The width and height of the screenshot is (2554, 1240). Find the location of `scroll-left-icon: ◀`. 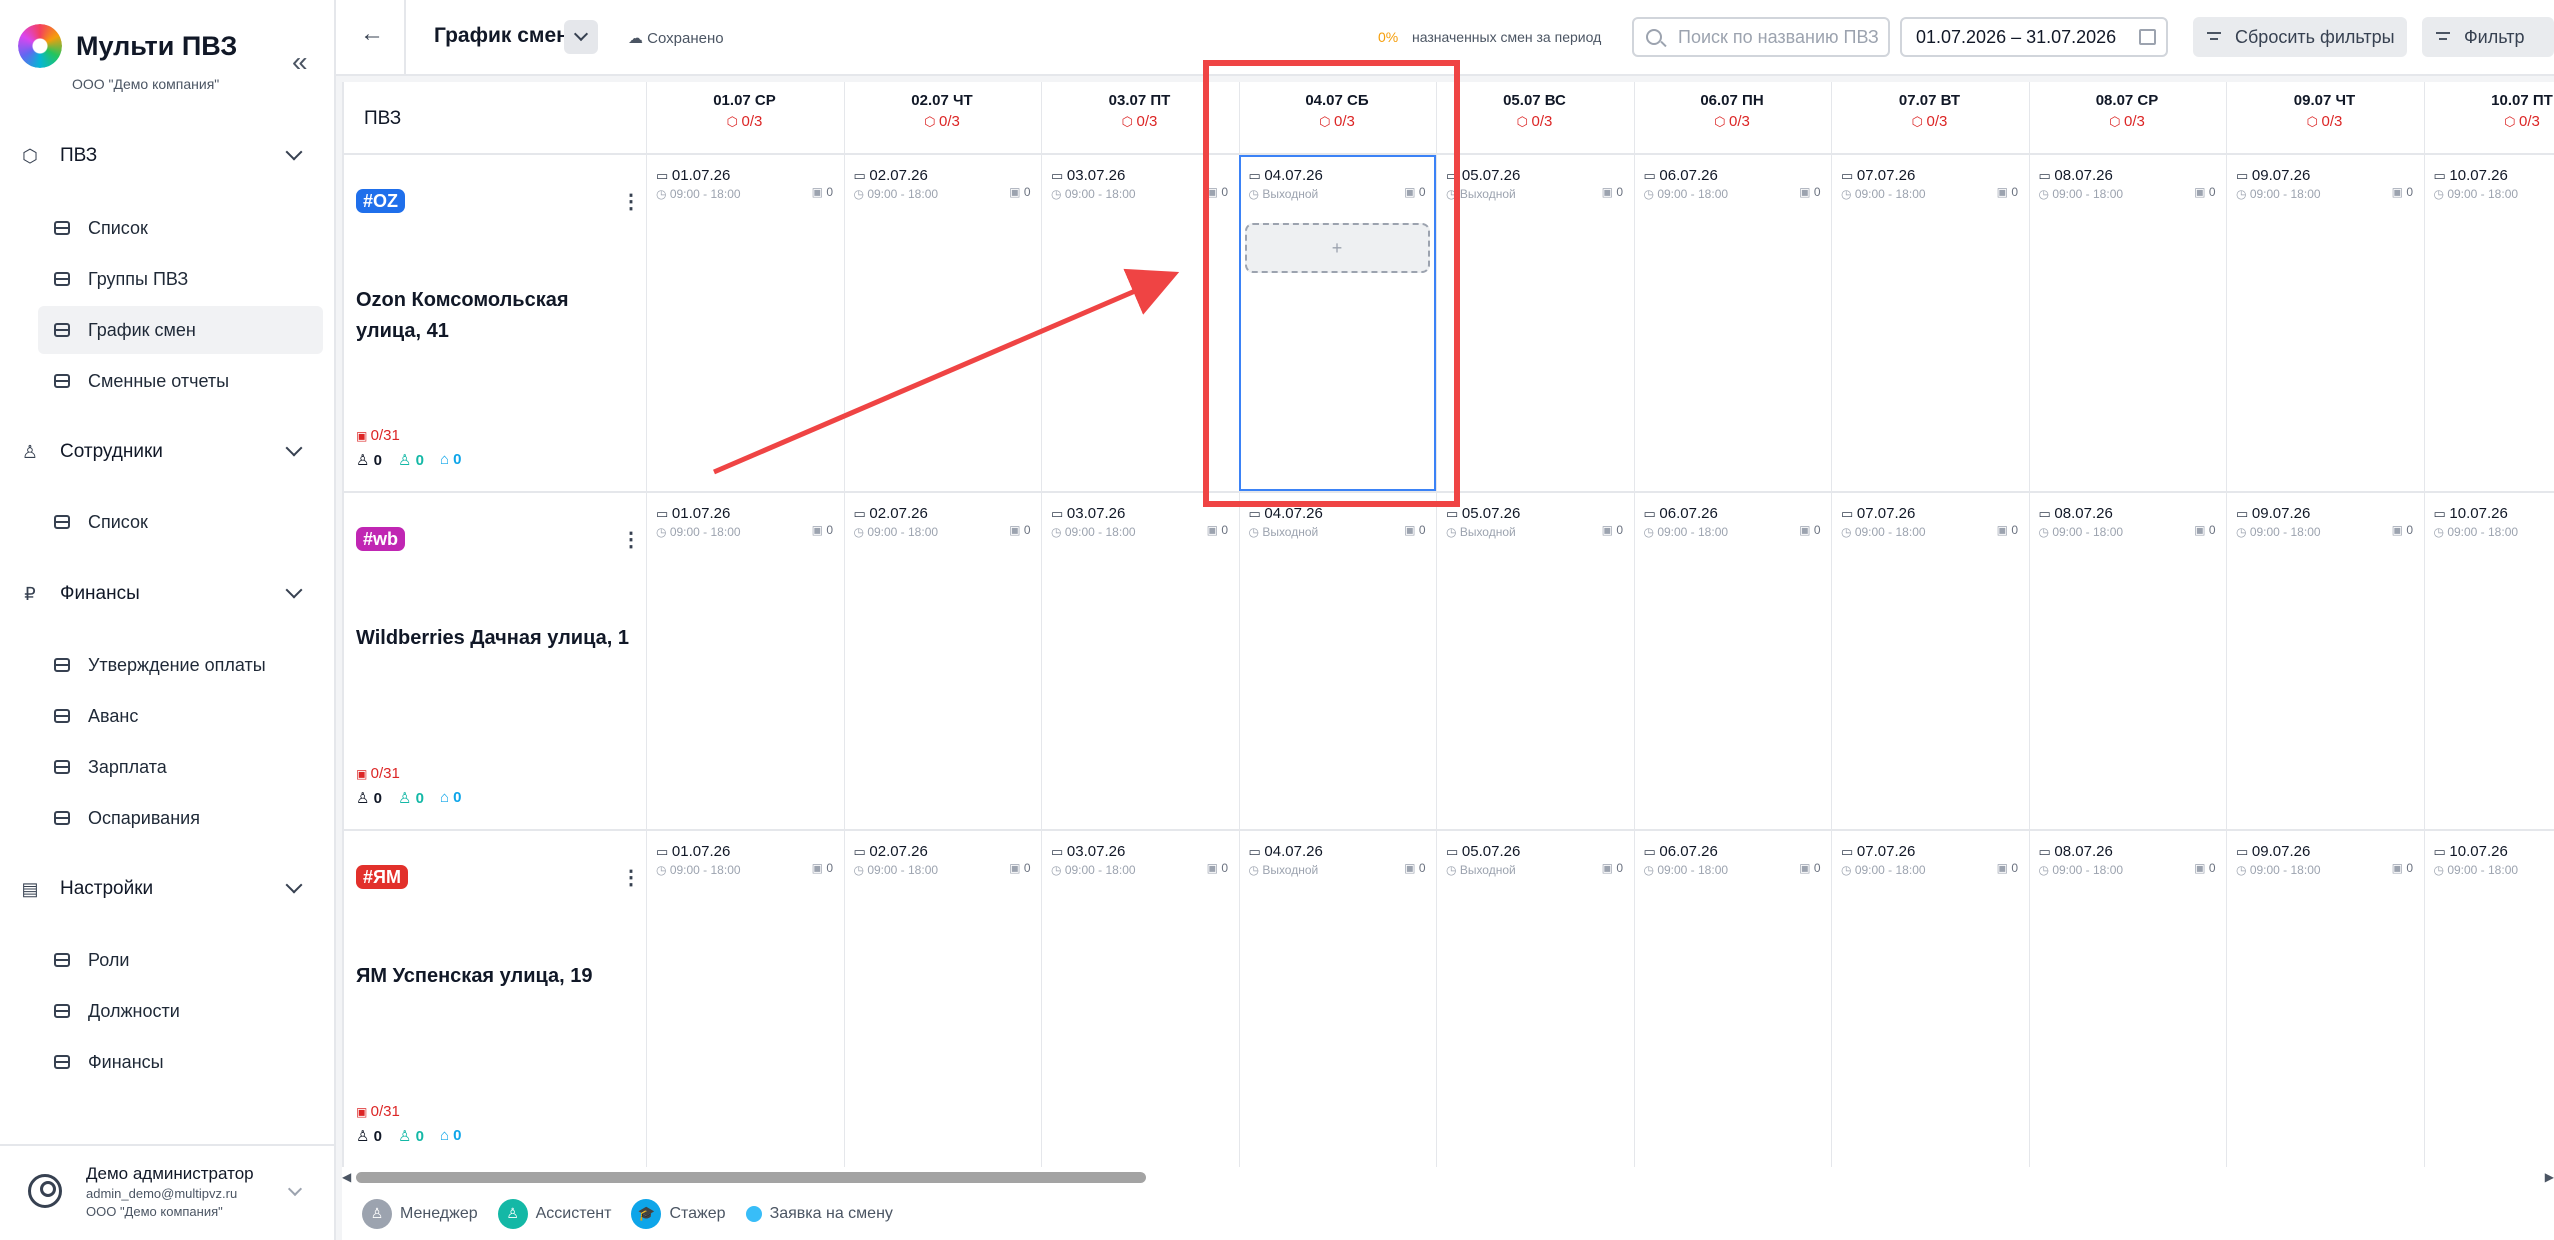

scroll-left-icon: ◀ is located at coordinates (346, 1177).